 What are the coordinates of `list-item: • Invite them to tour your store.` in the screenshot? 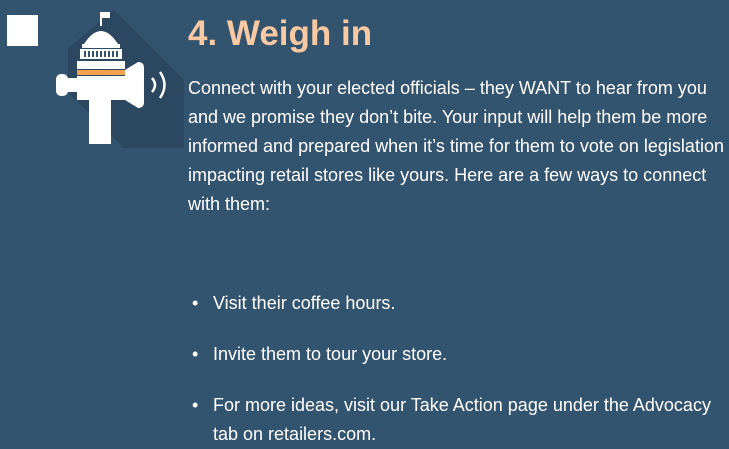 It's located at (458, 354).